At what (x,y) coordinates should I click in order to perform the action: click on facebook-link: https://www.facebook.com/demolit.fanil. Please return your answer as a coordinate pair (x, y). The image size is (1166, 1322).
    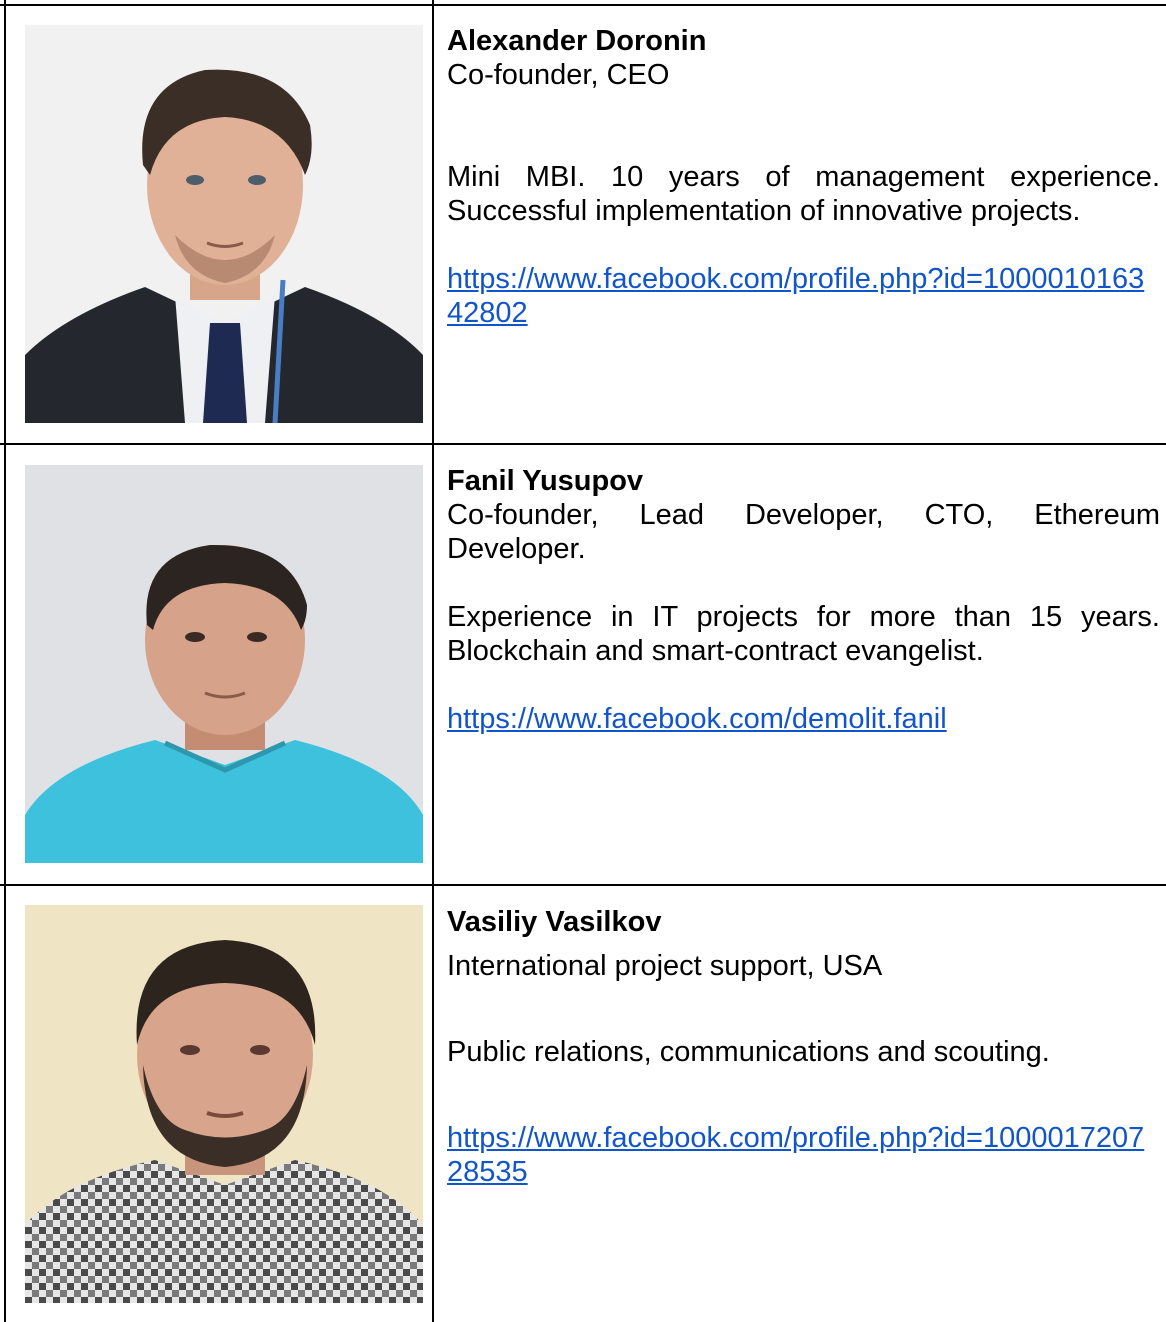
    Looking at the image, I should click on (803, 719).